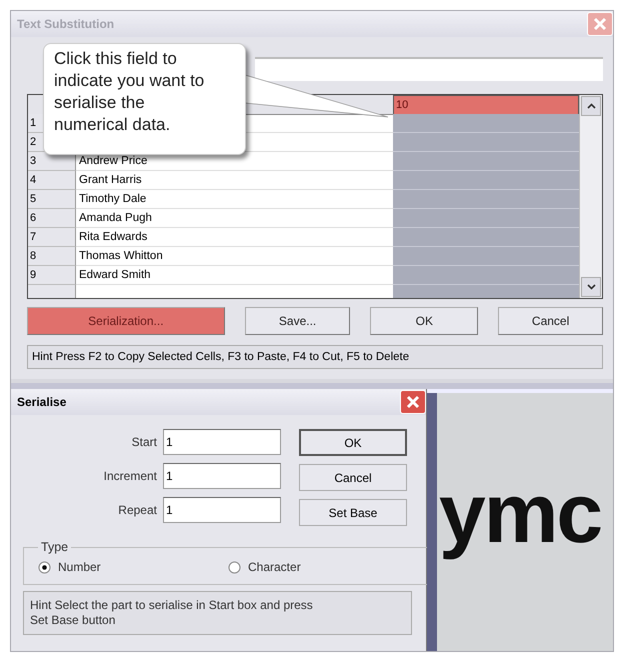 The height and width of the screenshot is (656, 622). What do you see at coordinates (55, 547) in the screenshot?
I see `group-title: Type` at bounding box center [55, 547].